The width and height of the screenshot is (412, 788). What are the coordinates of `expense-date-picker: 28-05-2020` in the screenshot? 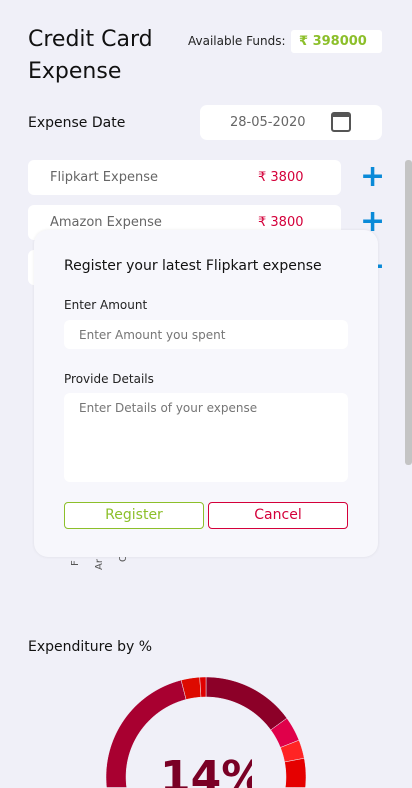 It's located at (291, 122).